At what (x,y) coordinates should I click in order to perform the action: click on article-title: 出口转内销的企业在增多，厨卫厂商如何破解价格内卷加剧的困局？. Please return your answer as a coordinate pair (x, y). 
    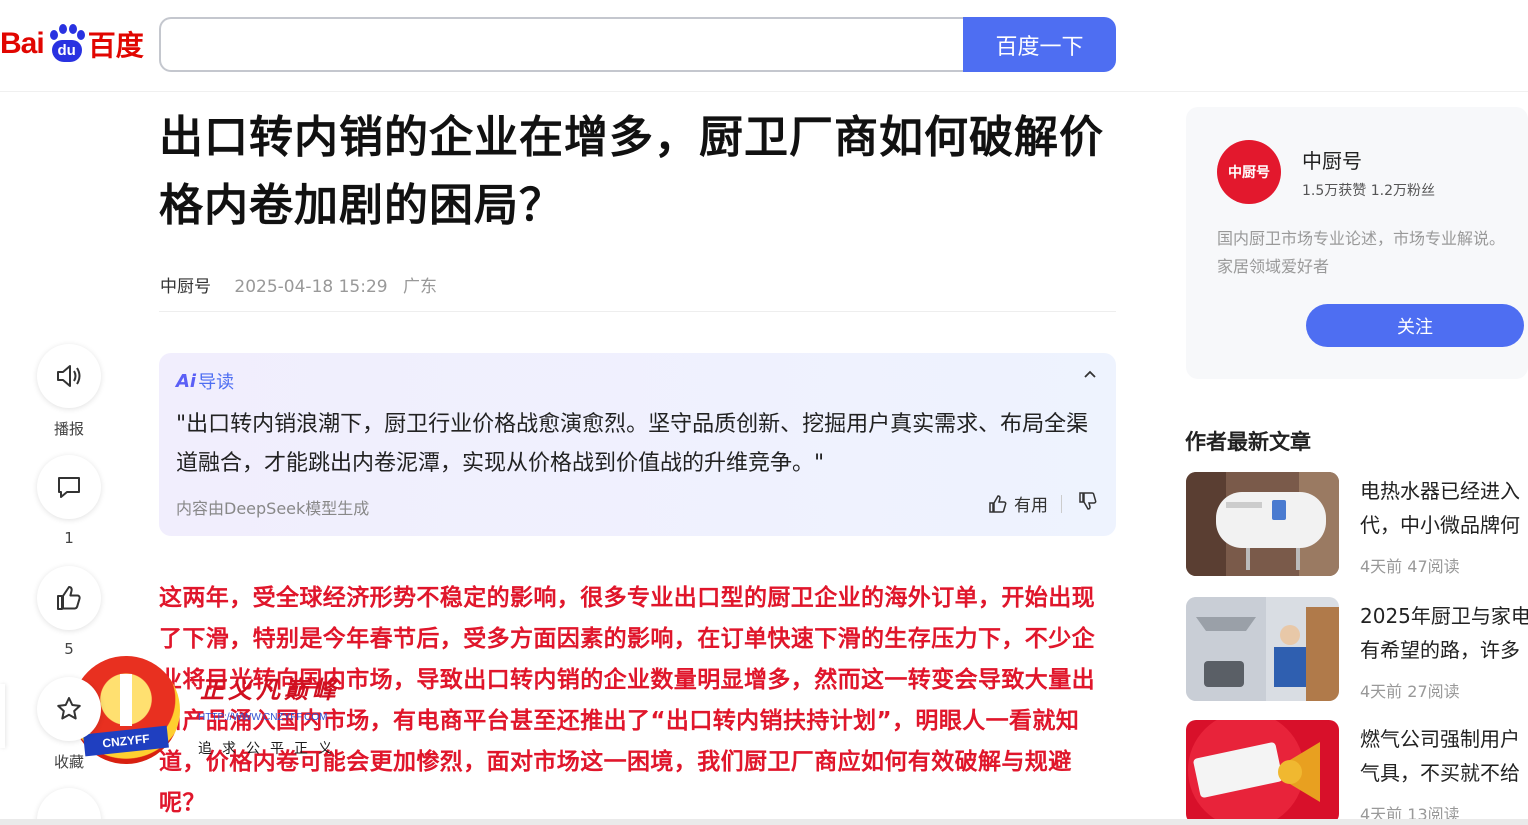
    Looking at the image, I should click on (631, 171).